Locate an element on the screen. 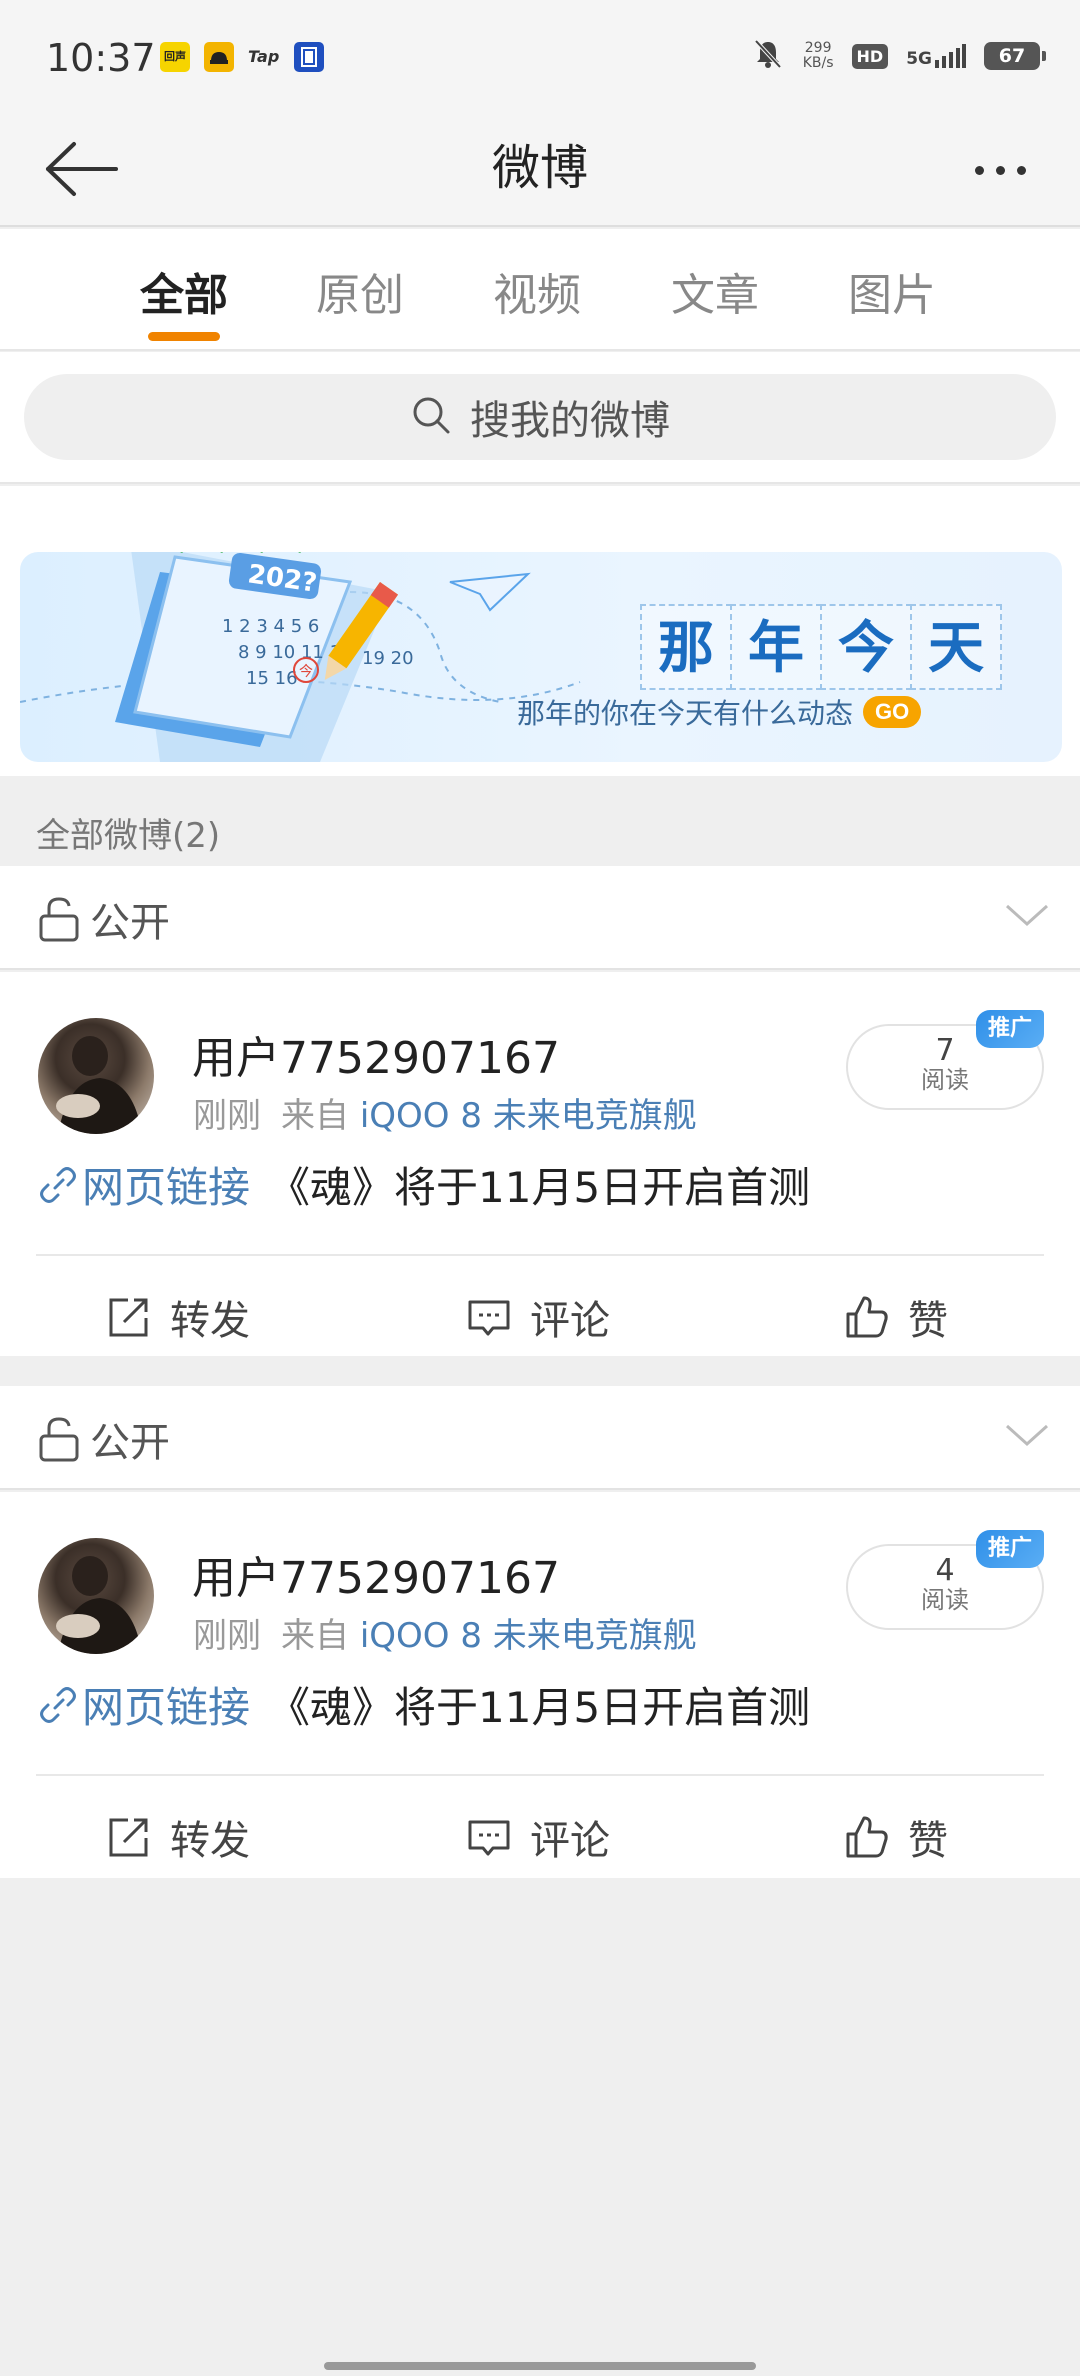  net-speed: 299 KB/s is located at coordinates (818, 56).